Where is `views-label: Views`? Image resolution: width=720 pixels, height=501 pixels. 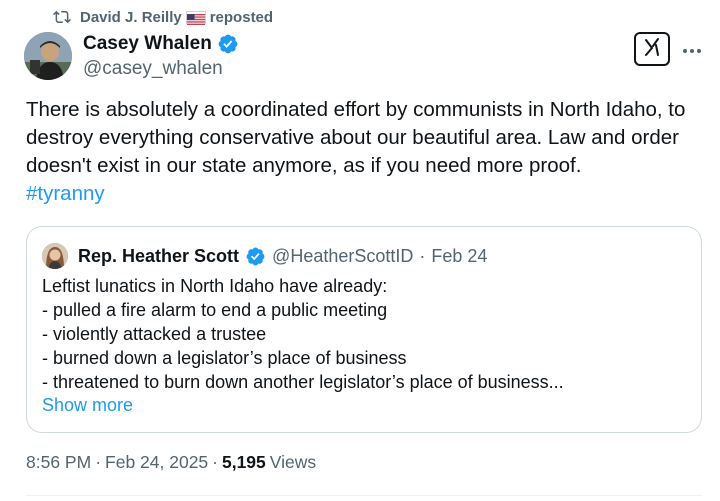 views-label: Views is located at coordinates (293, 462).